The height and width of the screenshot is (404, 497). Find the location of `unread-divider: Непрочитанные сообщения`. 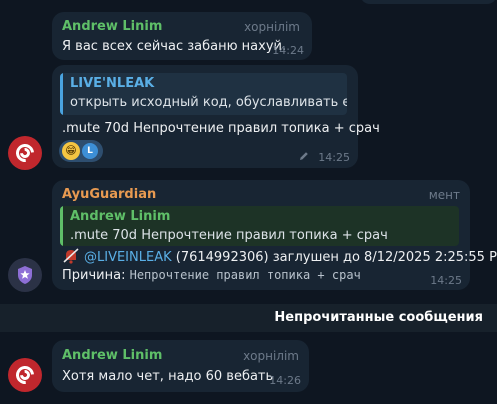

unread-divider: Непрочитанные сообщения is located at coordinates (248, 318).